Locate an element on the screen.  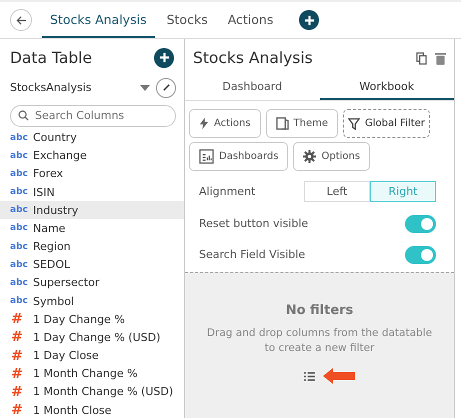
column-name: ISIN is located at coordinates (44, 192).